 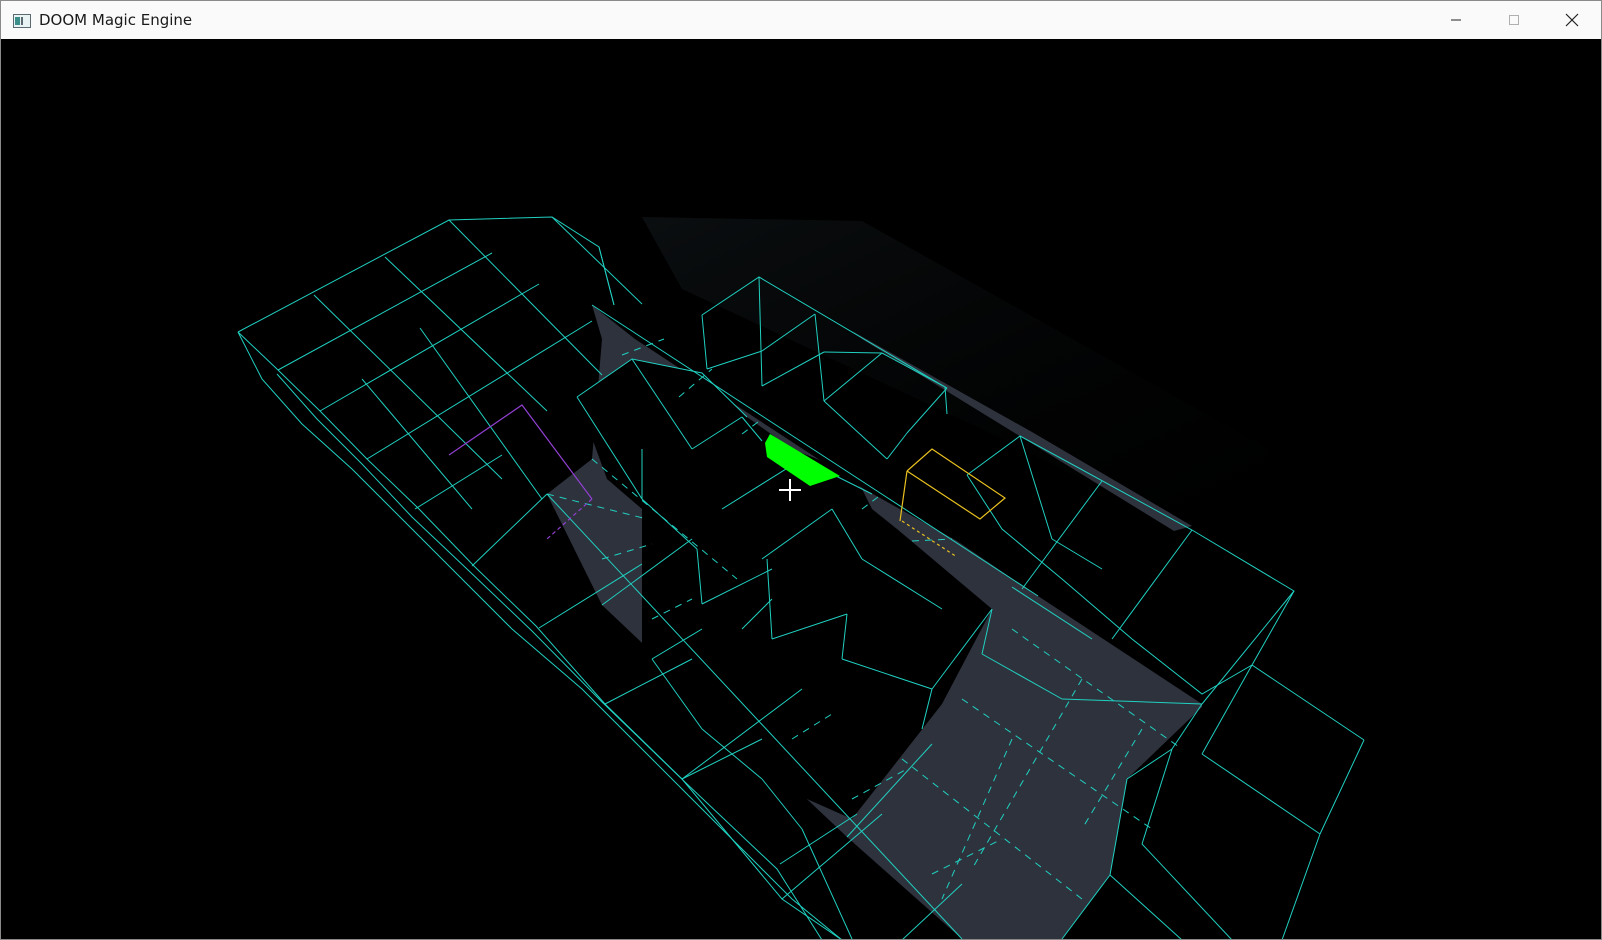 What do you see at coordinates (116, 20) in the screenshot?
I see `window-title: DOOM Magic Engine` at bounding box center [116, 20].